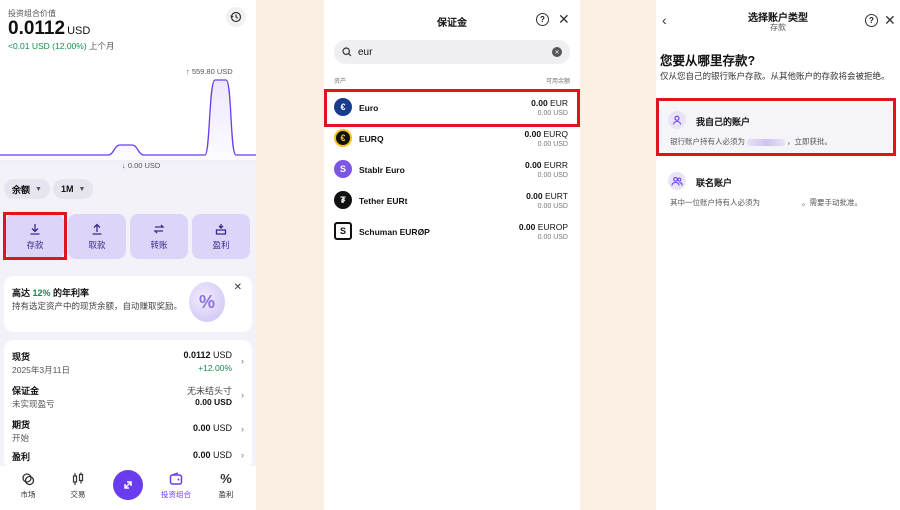  What do you see at coordinates (61, 46) in the screenshot?
I see `portfolio-change: <0.01 USD (12.00%) 上个月` at bounding box center [61, 46].